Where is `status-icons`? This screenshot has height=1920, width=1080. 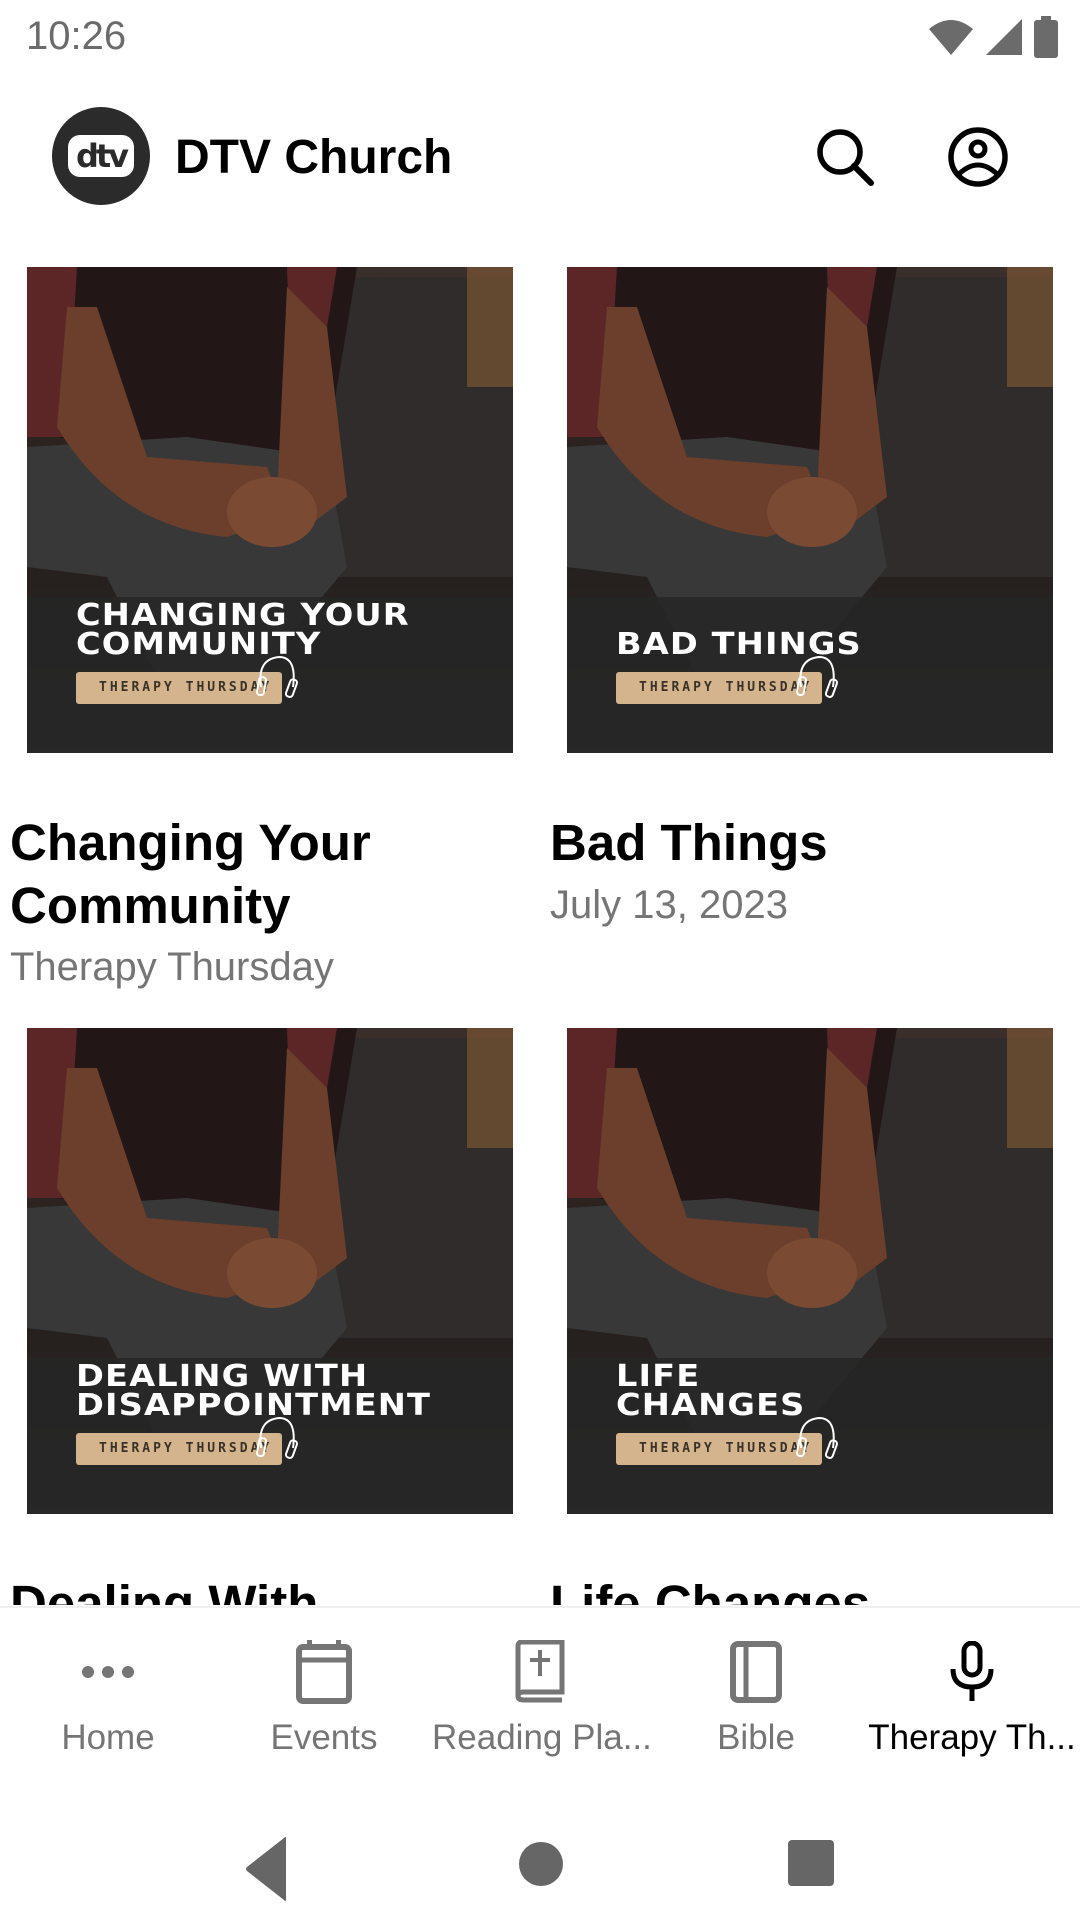 status-icons is located at coordinates (993, 37).